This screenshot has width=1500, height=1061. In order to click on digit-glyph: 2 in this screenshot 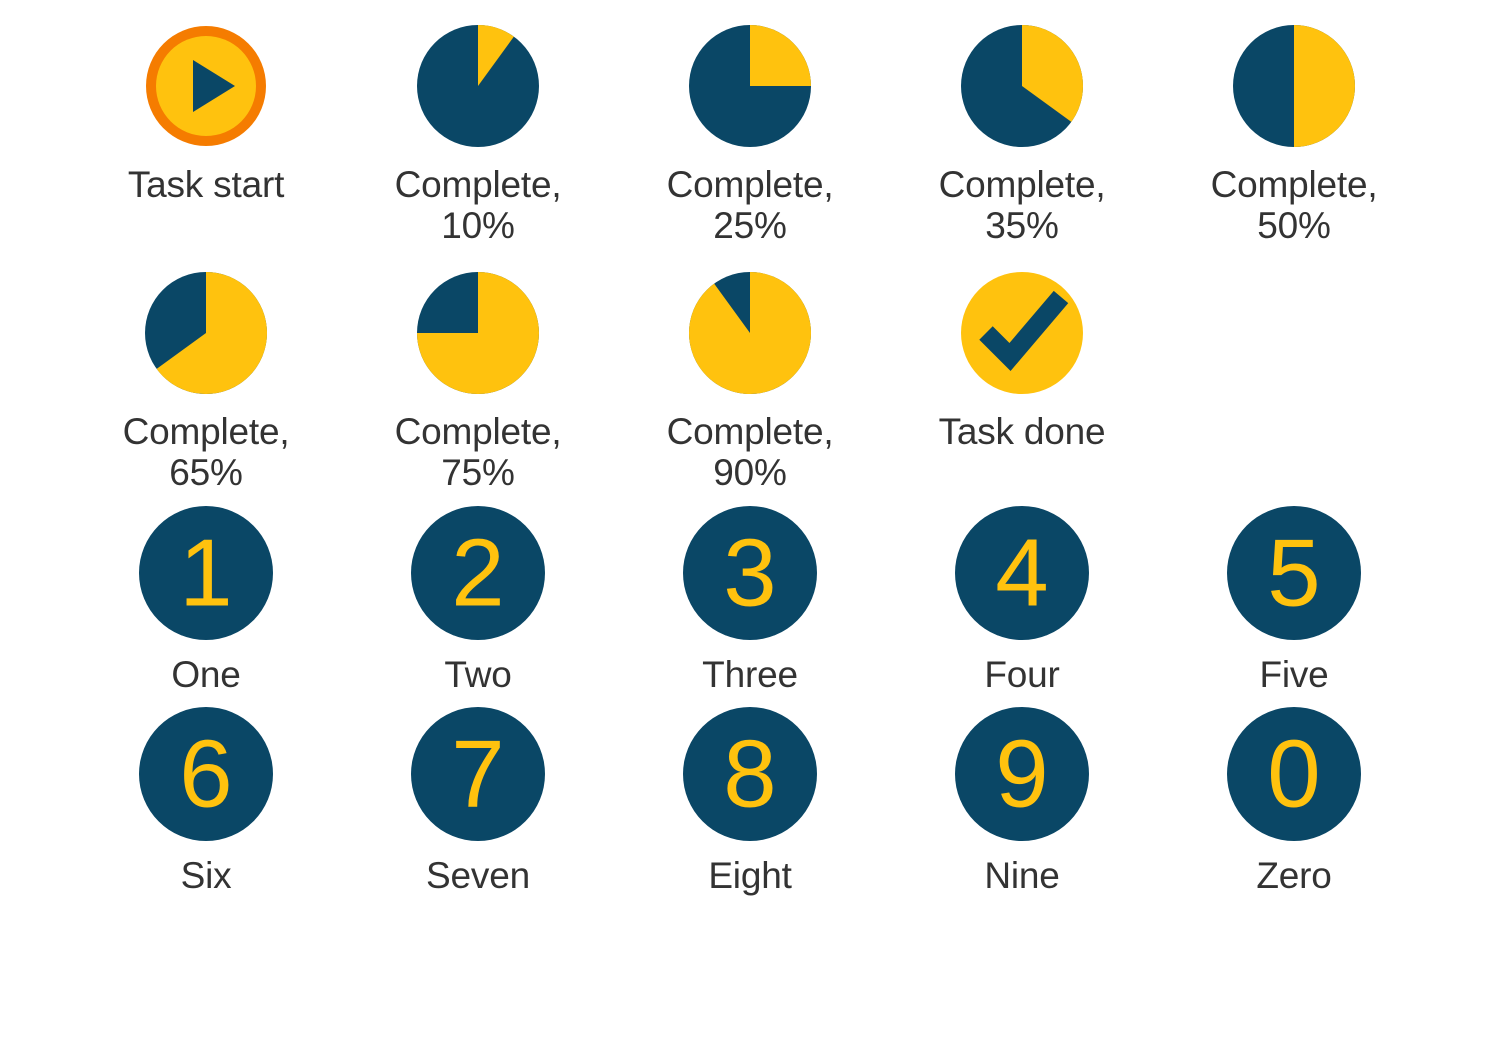, I will do `click(477, 572)`.